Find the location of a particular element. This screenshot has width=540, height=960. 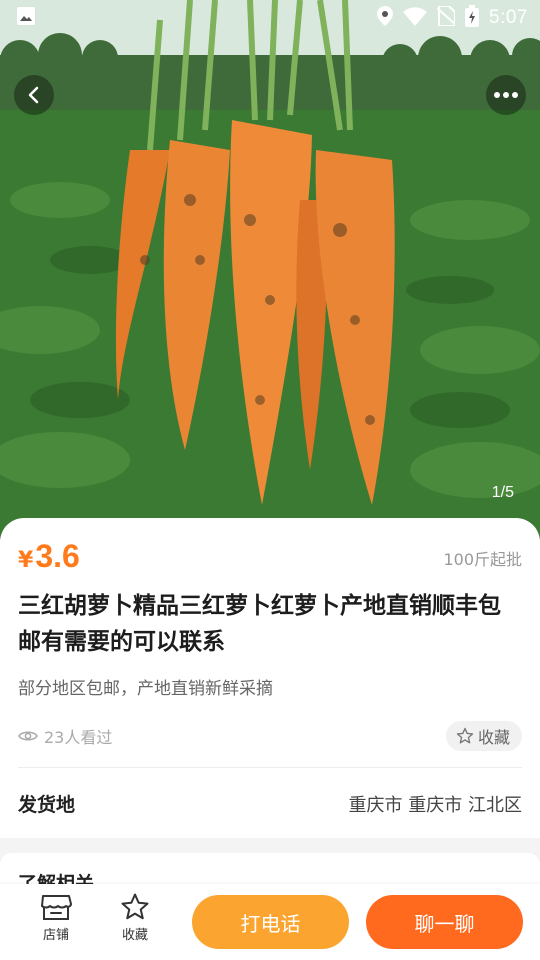

no-sim-icon is located at coordinates (446, 17).